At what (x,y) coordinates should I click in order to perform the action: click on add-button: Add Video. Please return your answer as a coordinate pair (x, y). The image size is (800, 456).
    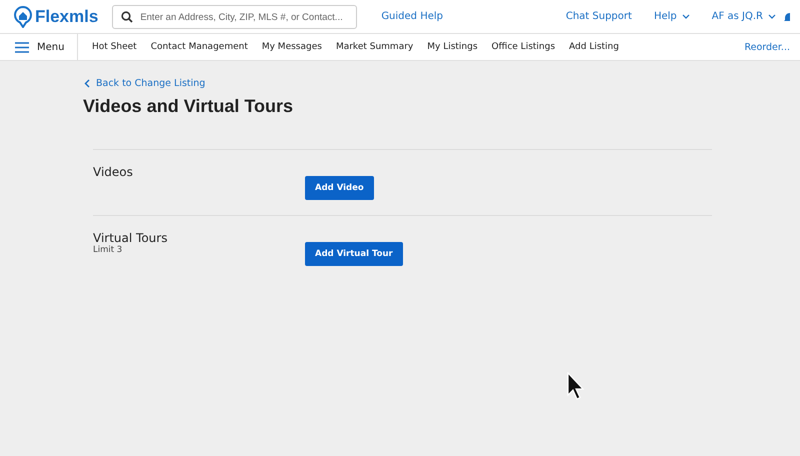
    Looking at the image, I should click on (339, 188).